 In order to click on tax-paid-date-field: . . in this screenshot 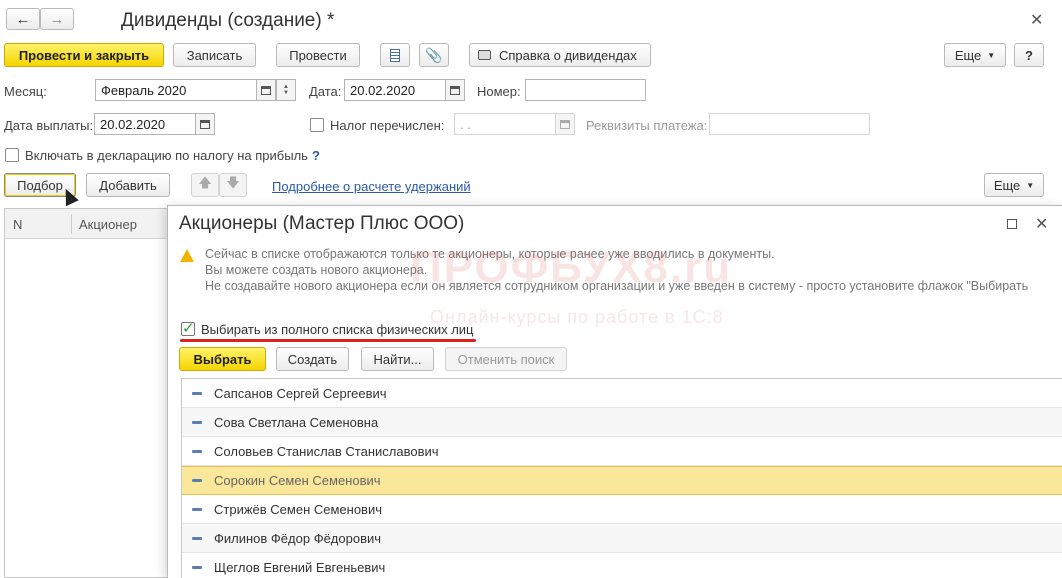, I will do `click(505, 124)`.